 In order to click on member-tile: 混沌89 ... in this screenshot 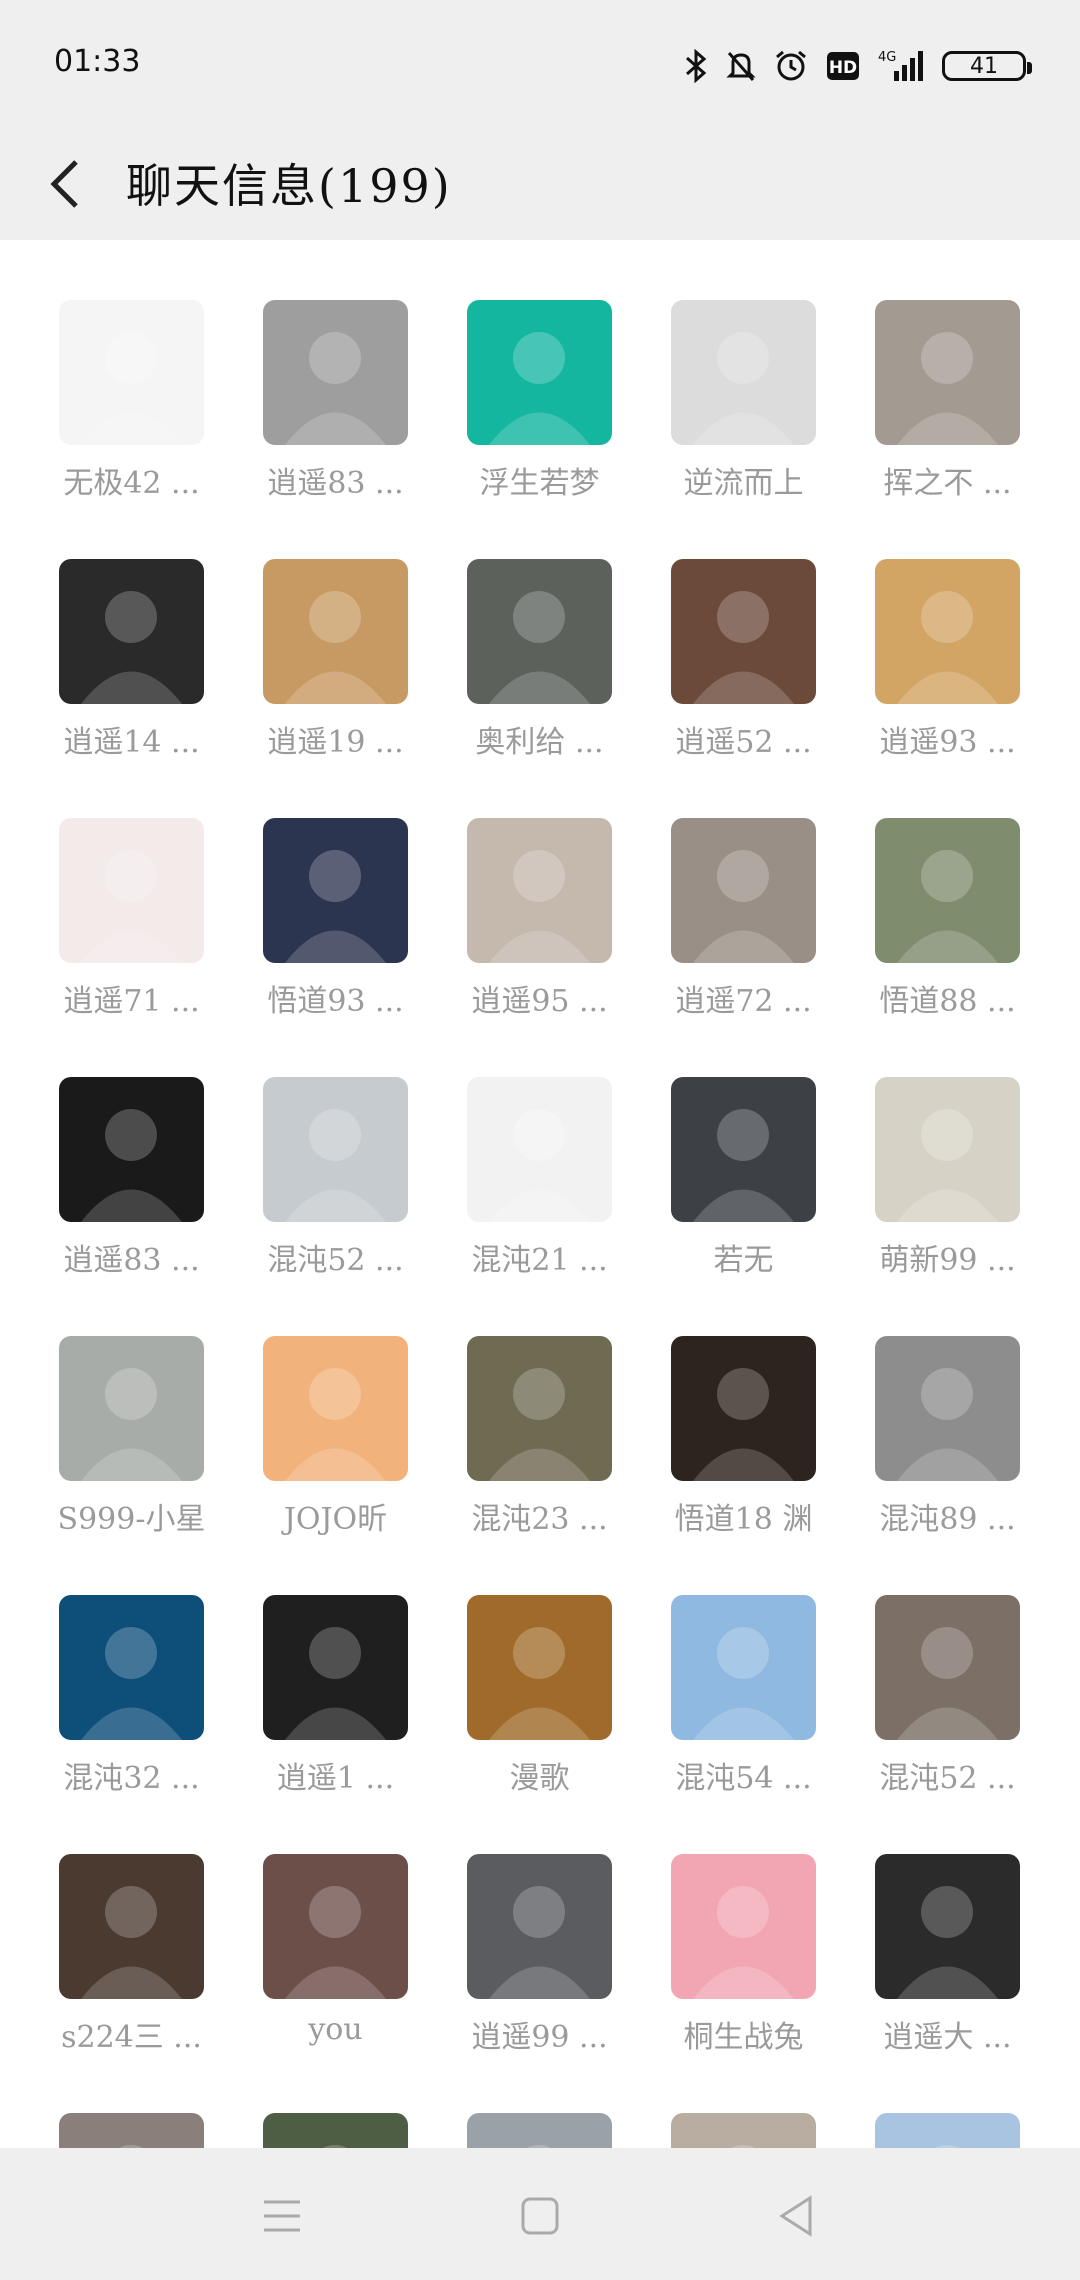, I will do `click(934, 1446)`.